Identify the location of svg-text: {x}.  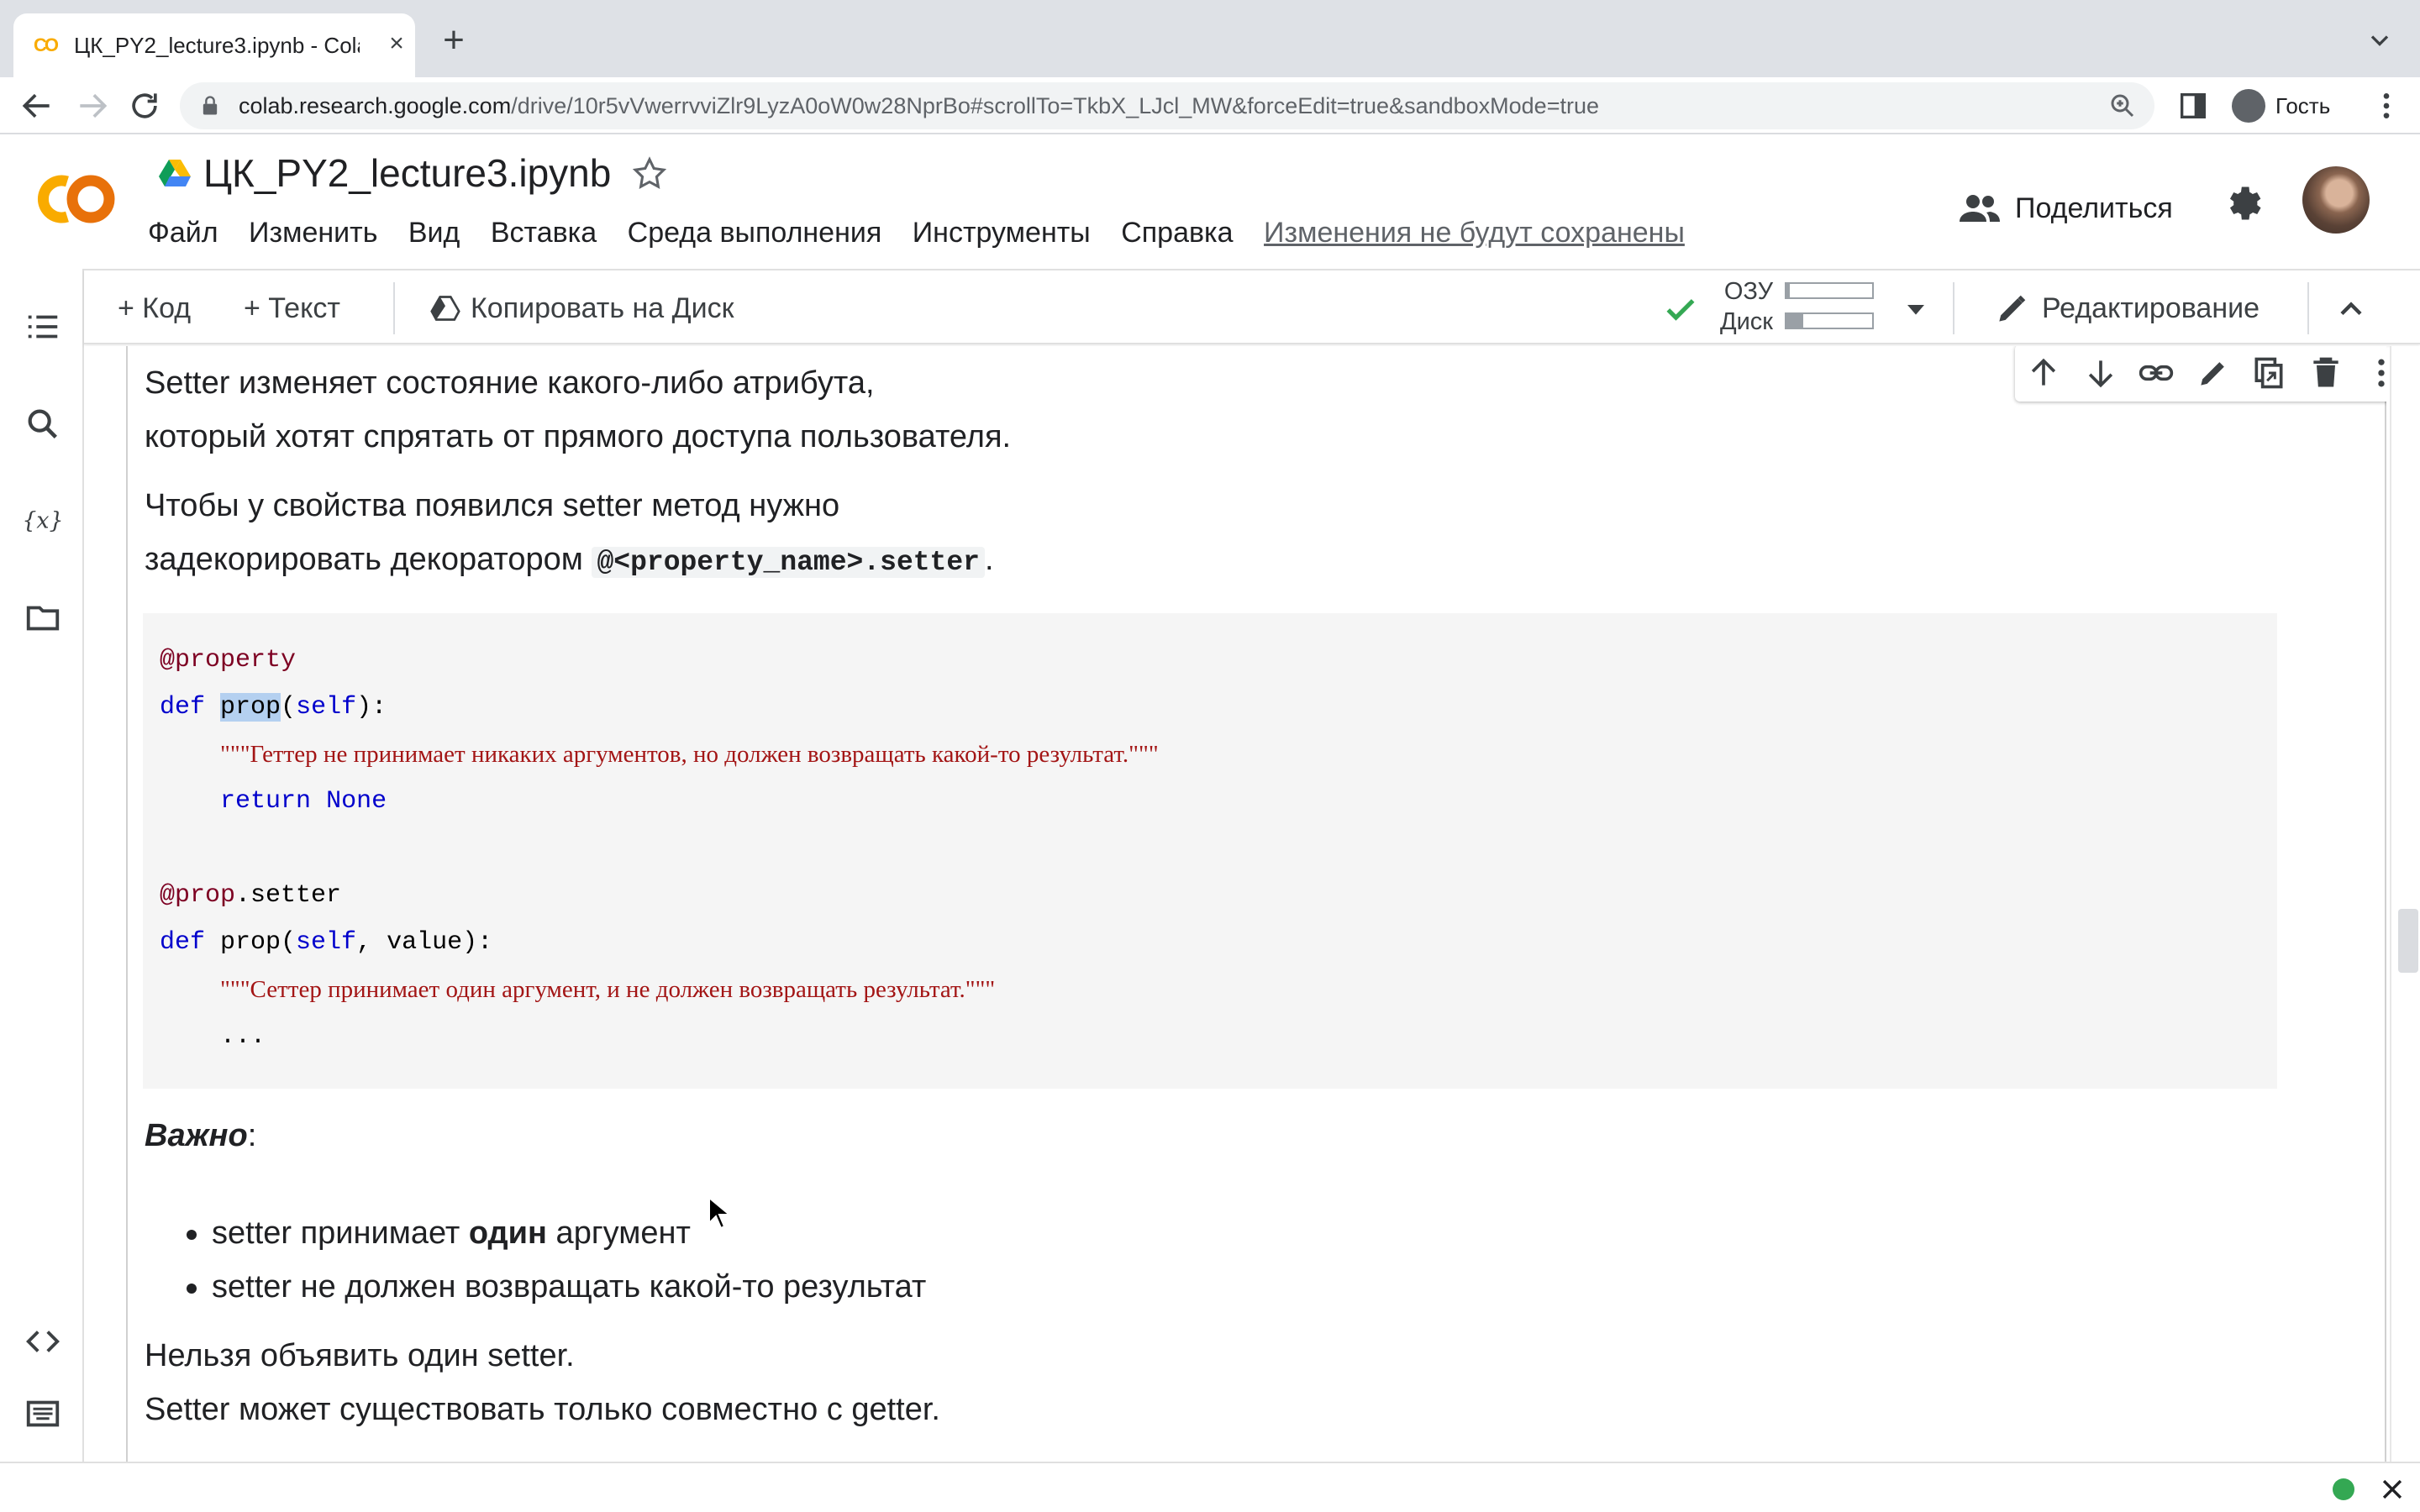
(43, 521).